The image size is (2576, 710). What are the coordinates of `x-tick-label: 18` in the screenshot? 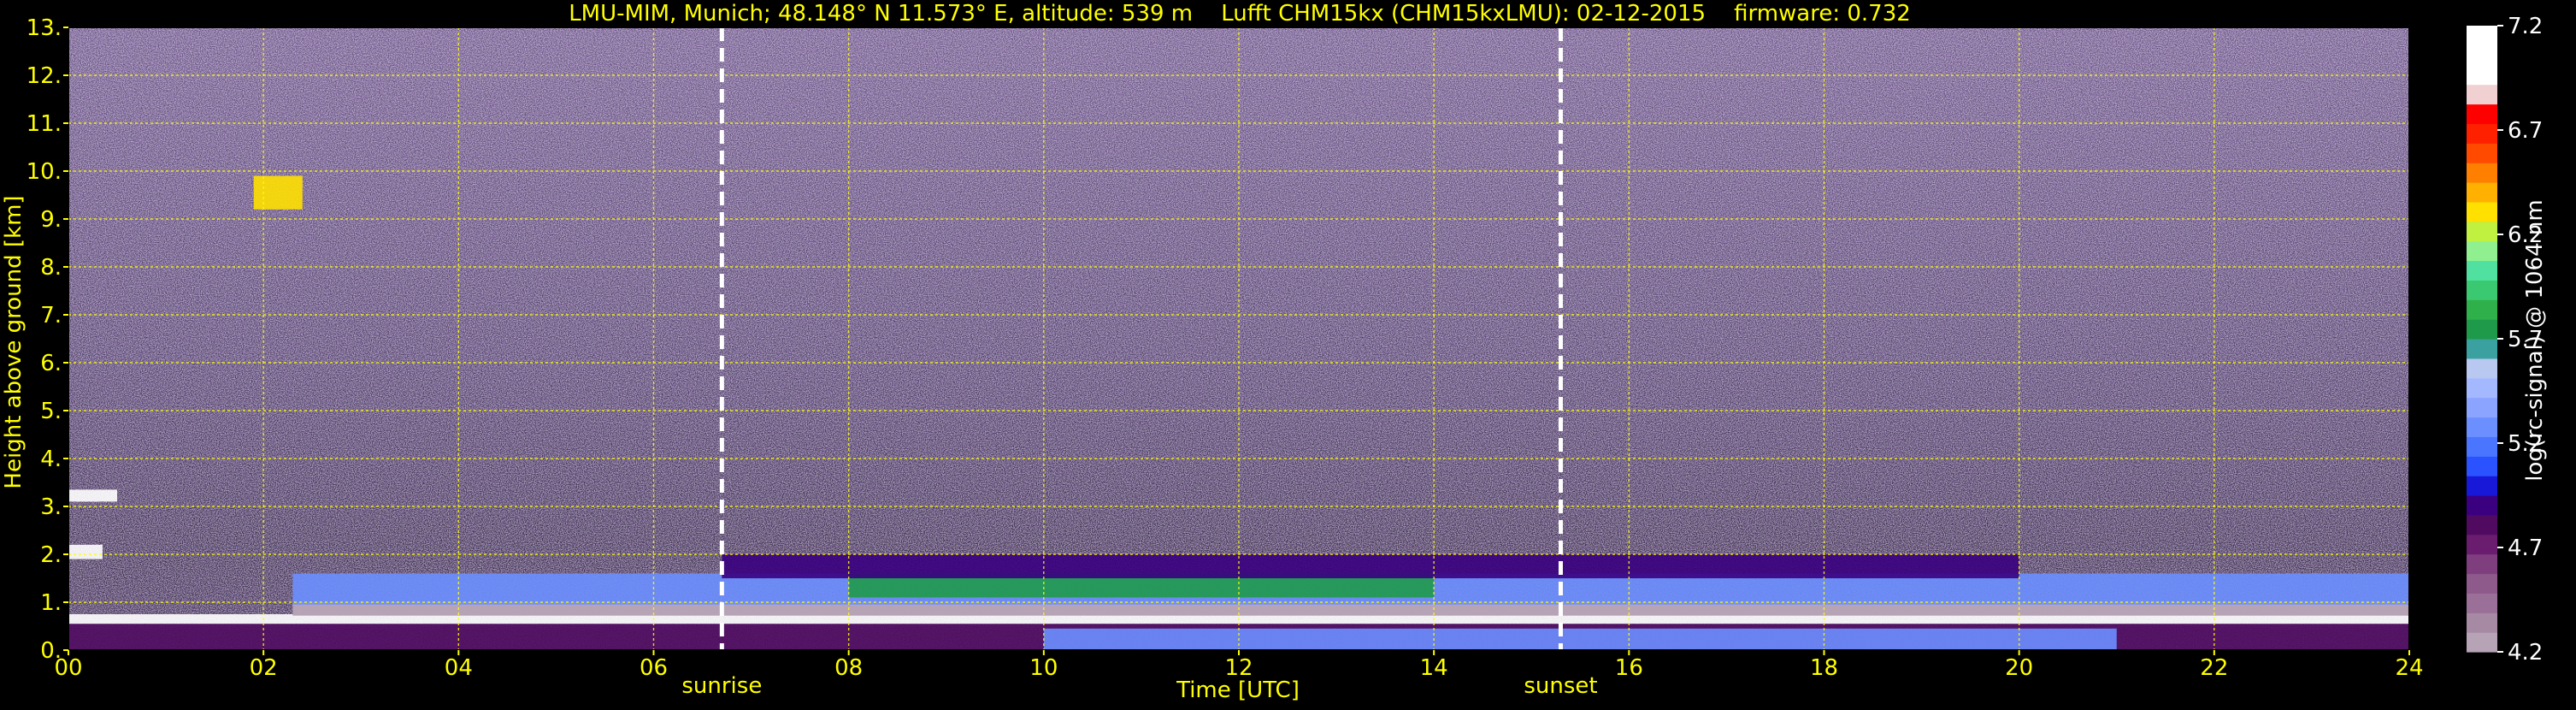 It's located at (1824, 668).